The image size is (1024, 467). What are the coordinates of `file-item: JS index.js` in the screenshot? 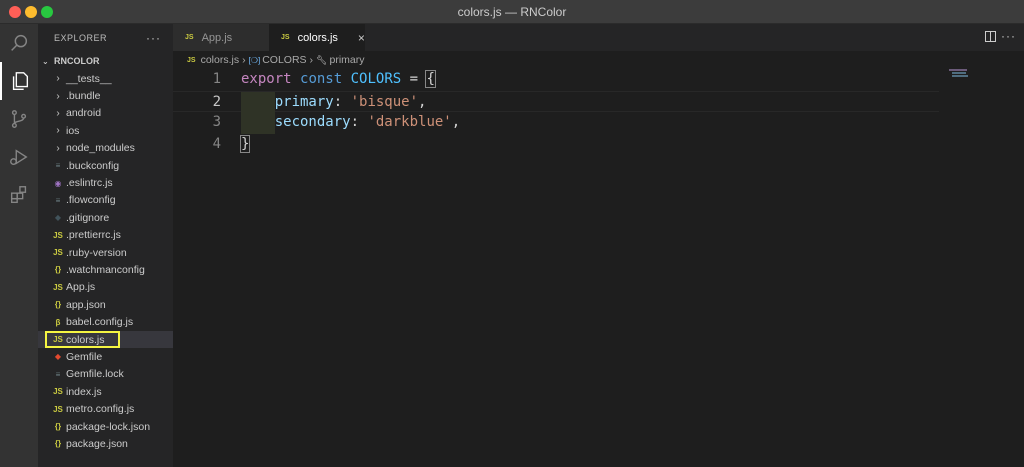 It's located at (105, 391).